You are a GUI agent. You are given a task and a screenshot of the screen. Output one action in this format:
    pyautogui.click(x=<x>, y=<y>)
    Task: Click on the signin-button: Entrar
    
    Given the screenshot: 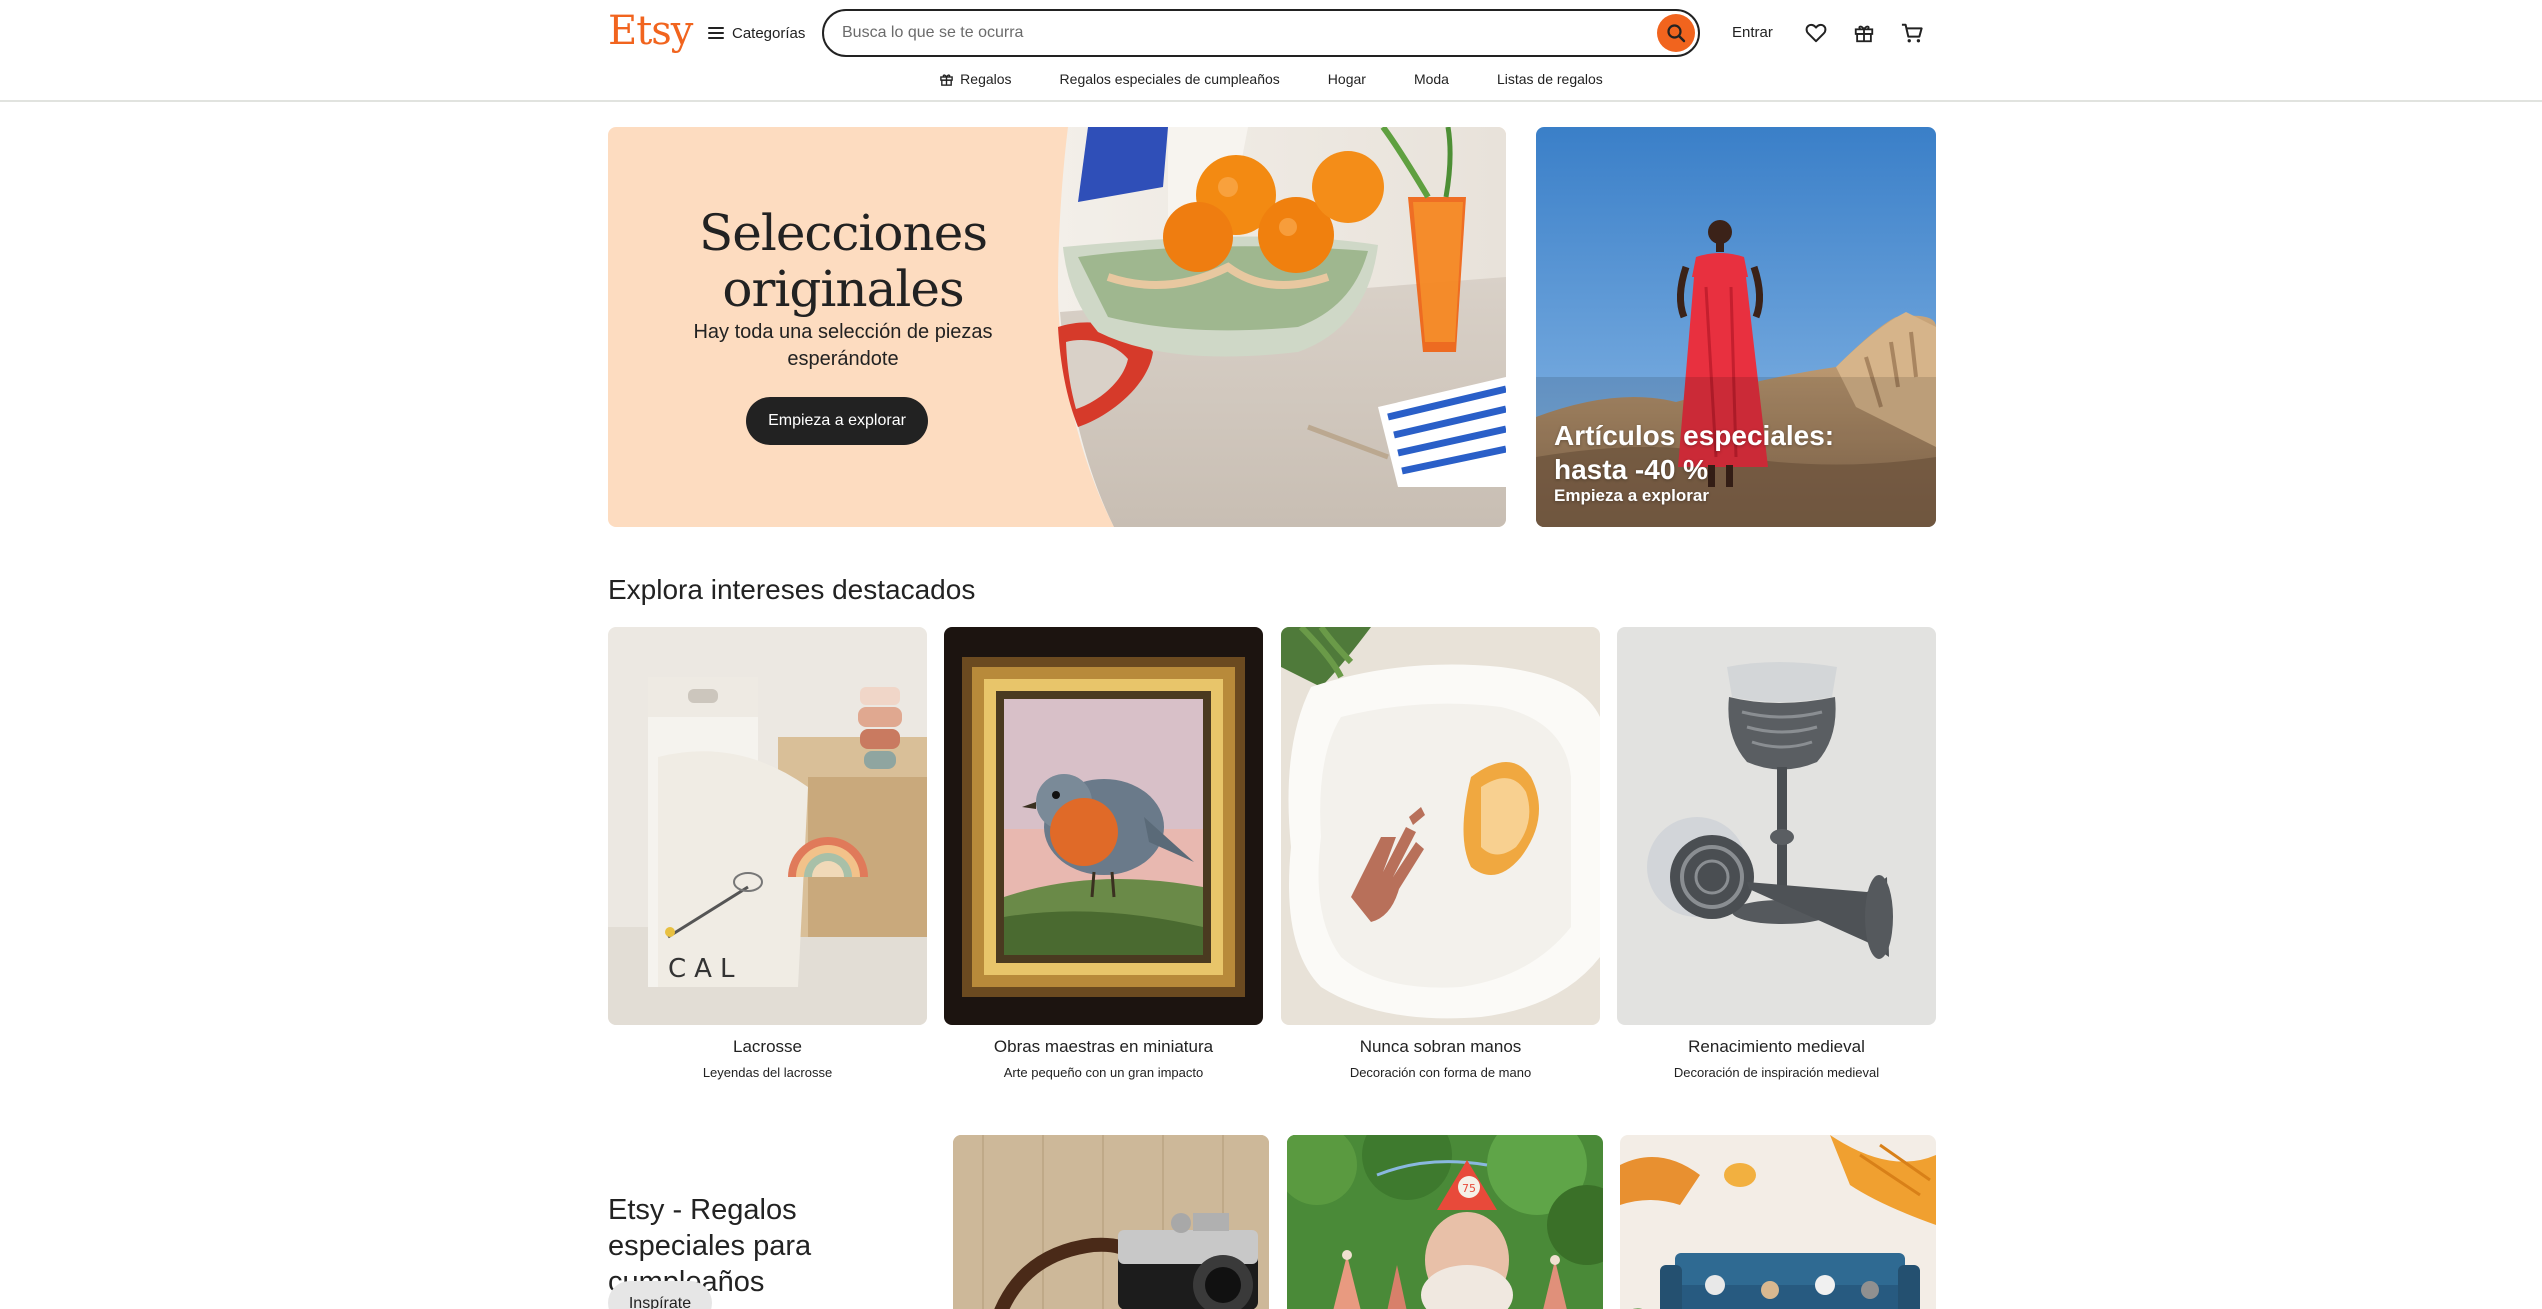 What is the action you would take?
    pyautogui.click(x=1752, y=33)
    